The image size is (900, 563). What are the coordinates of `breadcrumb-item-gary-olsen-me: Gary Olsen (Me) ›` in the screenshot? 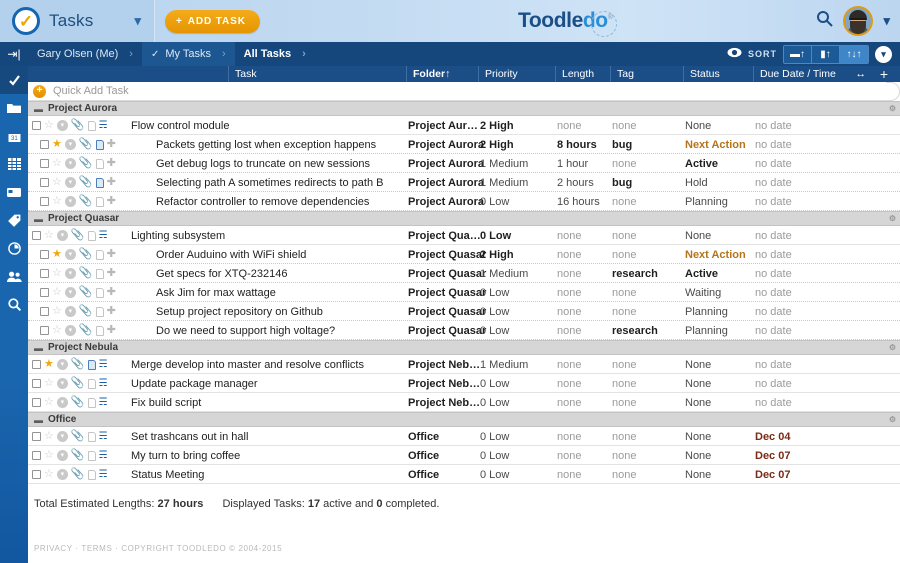 It's located at (85, 54).